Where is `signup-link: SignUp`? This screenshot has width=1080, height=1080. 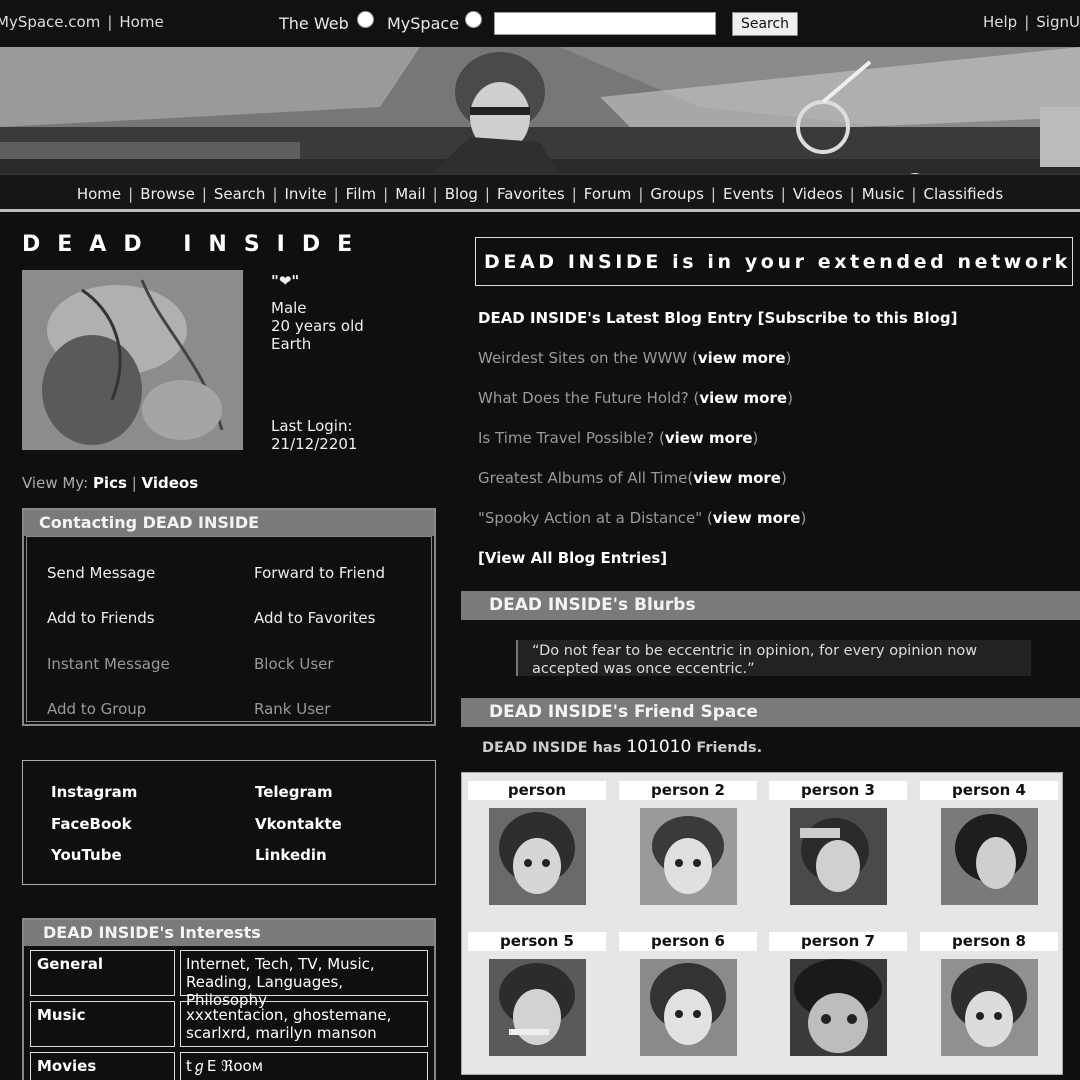
signup-link: SignUp is located at coordinates (1058, 22).